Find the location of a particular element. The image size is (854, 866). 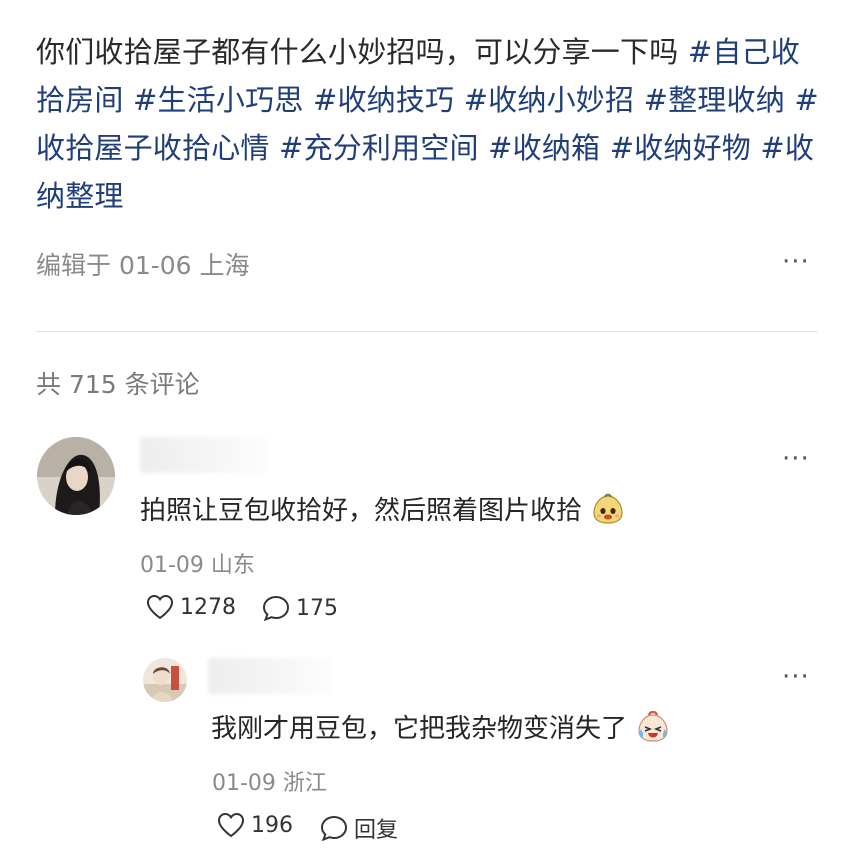

reply-avatar is located at coordinates (165, 680).